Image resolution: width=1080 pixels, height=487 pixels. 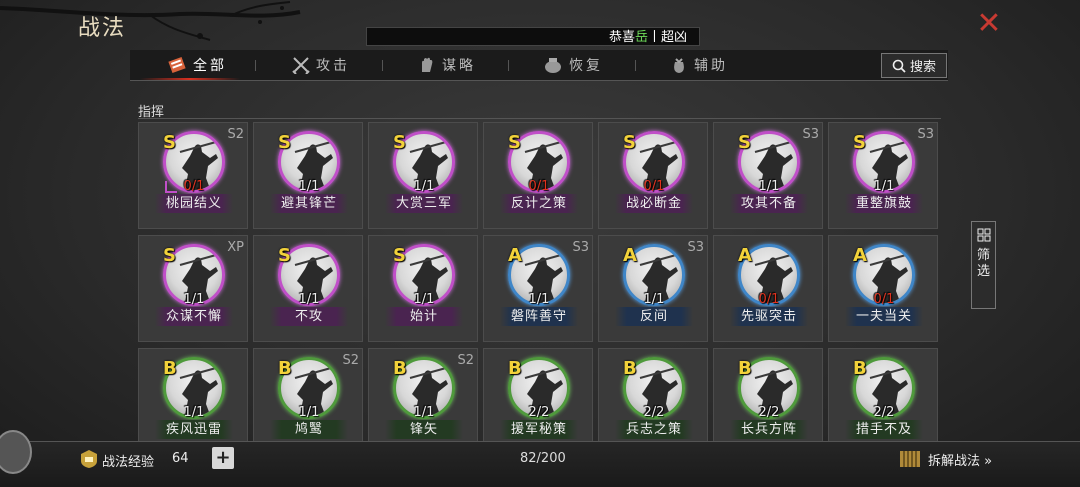 What do you see at coordinates (621, 37) in the screenshot?
I see `ticker-prefix: 恭喜` at bounding box center [621, 37].